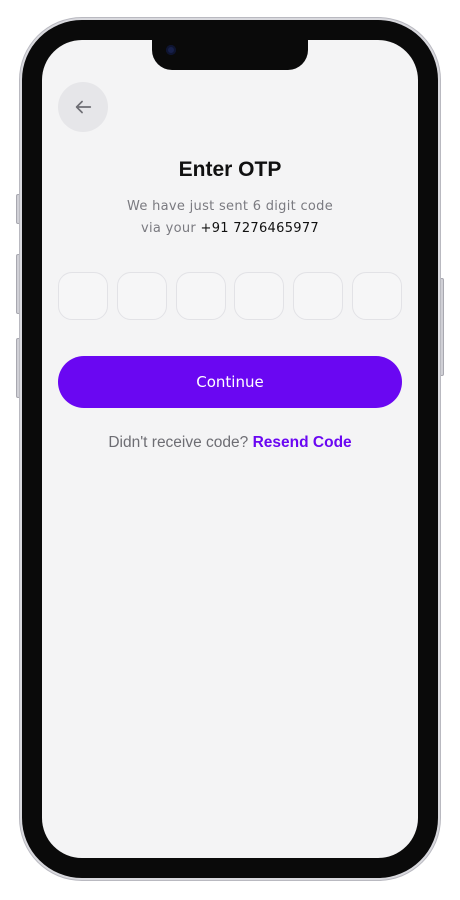  I want to click on resend-prompt-text: Didn't receive code?, so click(178, 442).